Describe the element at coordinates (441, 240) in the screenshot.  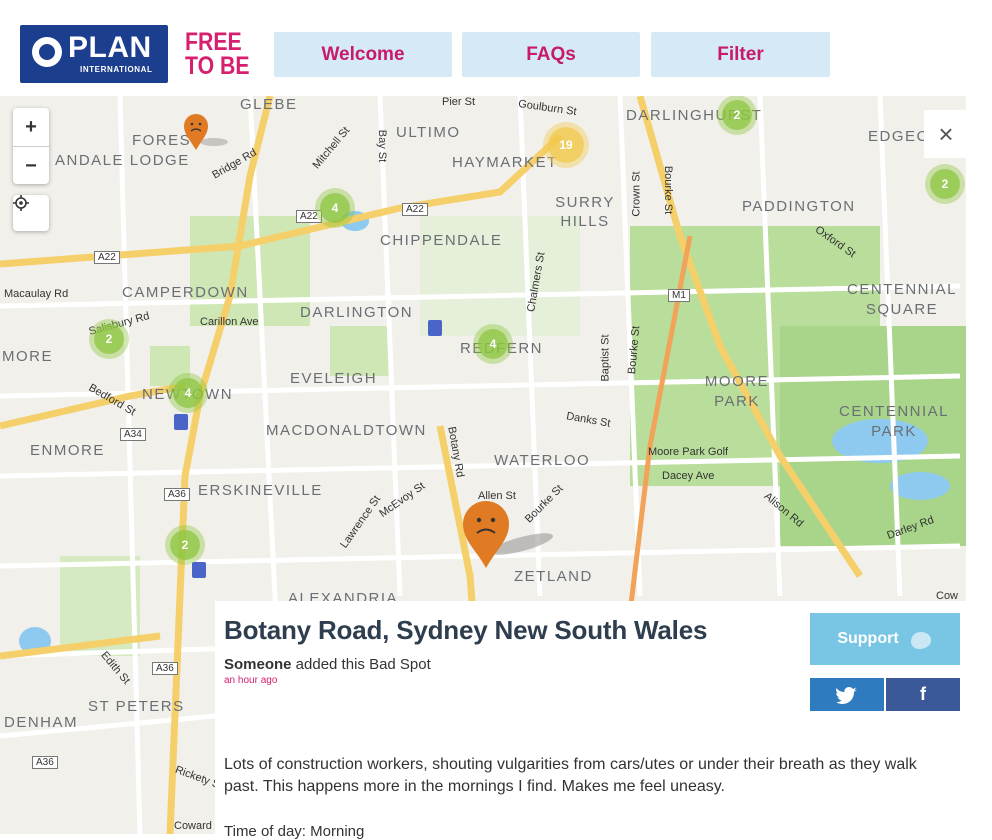
I see `suburb-label: CHIPPENDALE` at that location.